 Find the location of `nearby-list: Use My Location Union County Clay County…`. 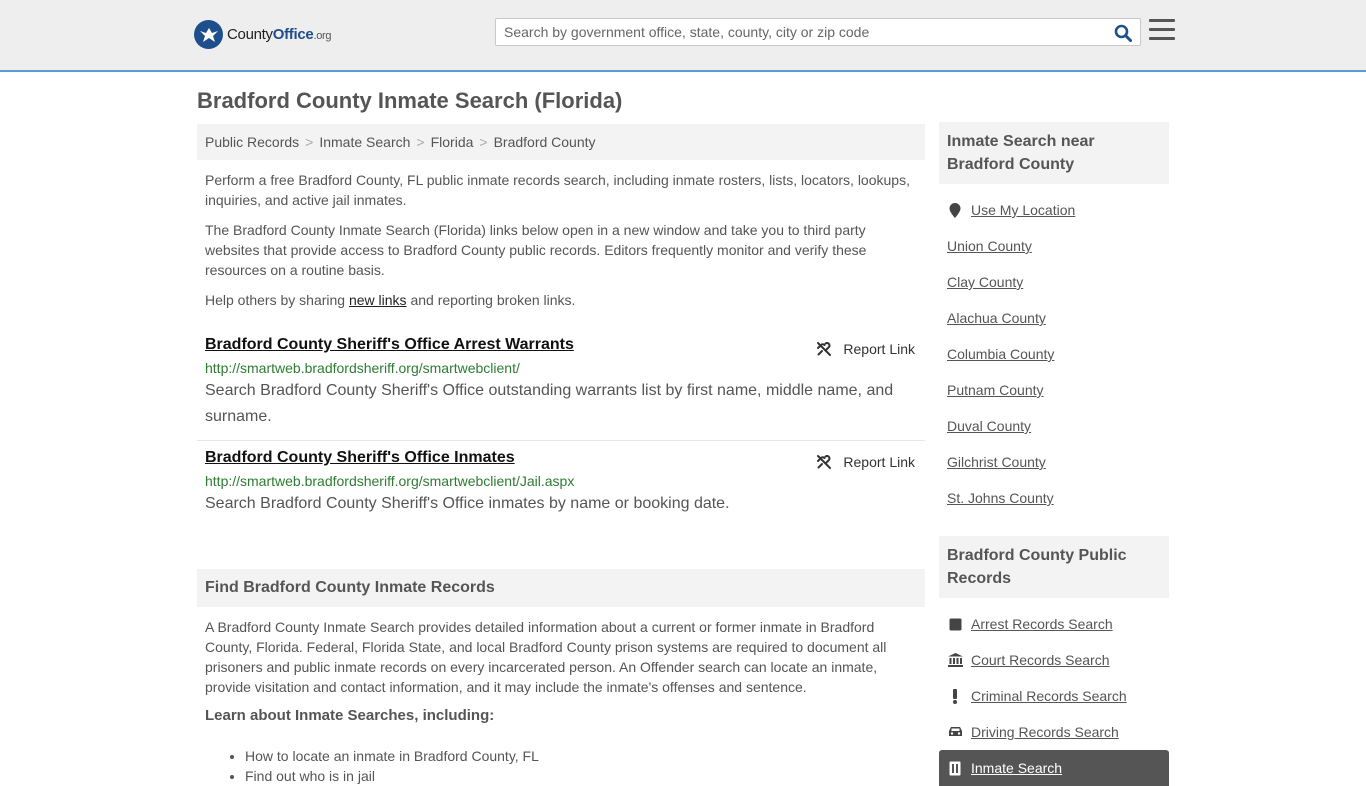

nearby-list: Use My Location Union County Clay County… is located at coordinates (1054, 354).